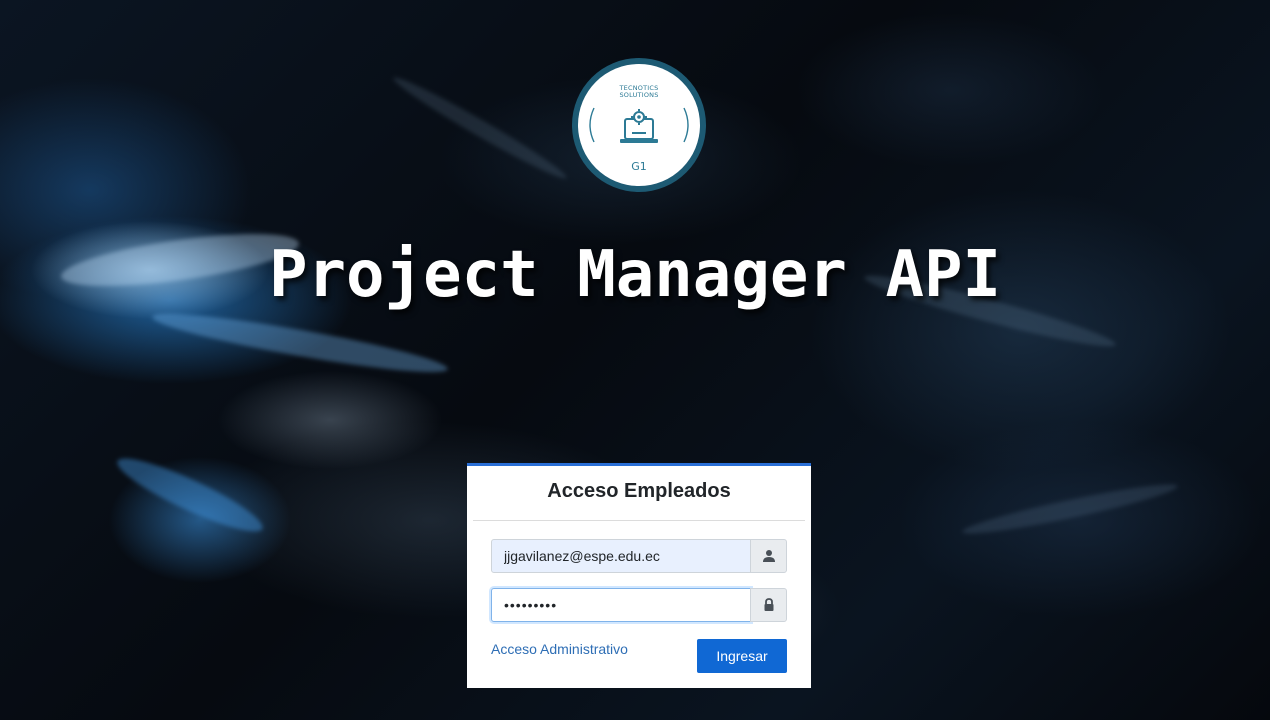 This screenshot has width=1270, height=720. I want to click on password-input-group, so click(639, 605).